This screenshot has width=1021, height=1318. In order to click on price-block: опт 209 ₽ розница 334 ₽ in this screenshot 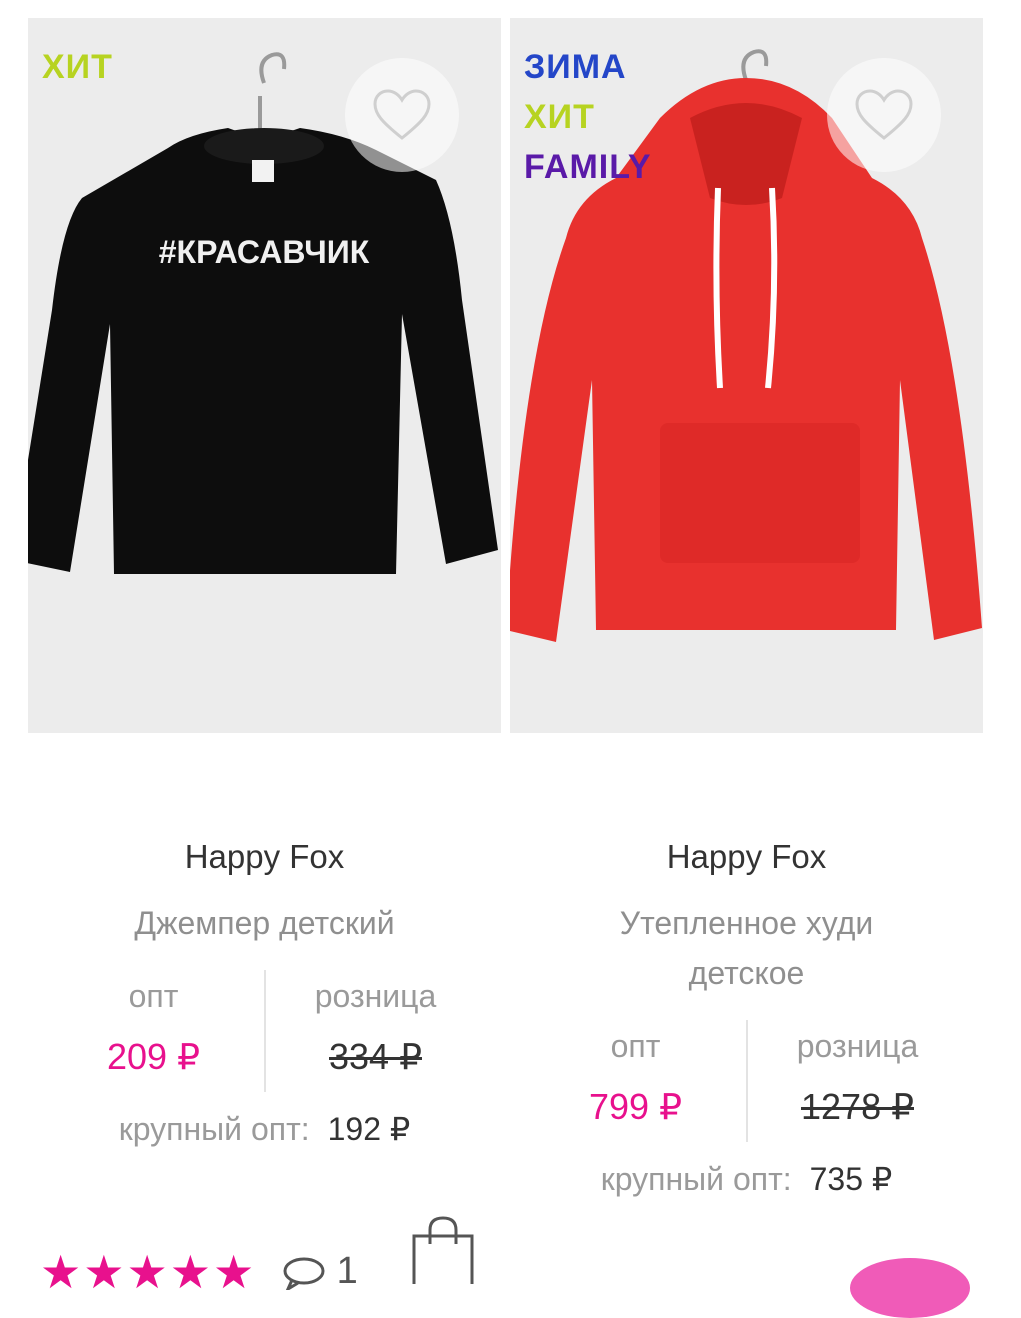, I will do `click(264, 1031)`.